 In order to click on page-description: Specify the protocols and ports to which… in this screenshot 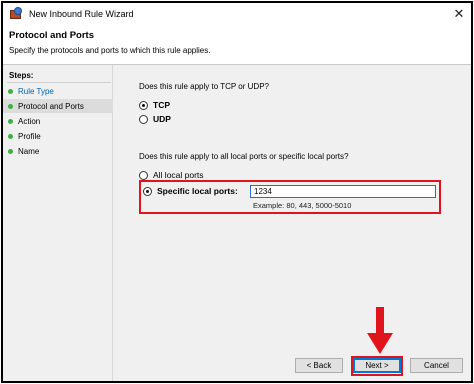, I will do `click(110, 50)`.